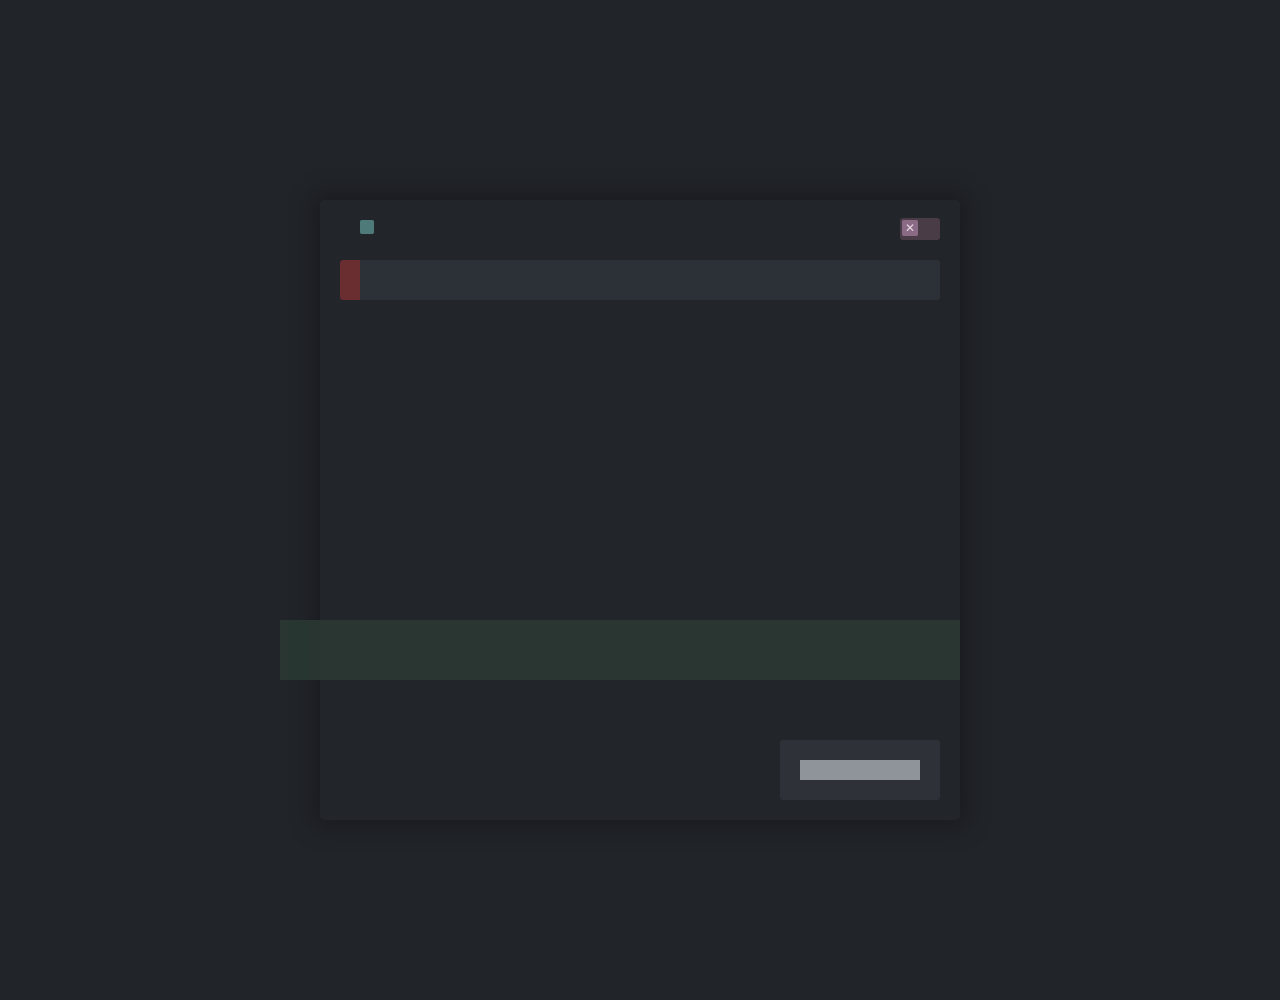 This screenshot has width=1280, height=1000. I want to click on close-button: ✕, so click(920, 229).